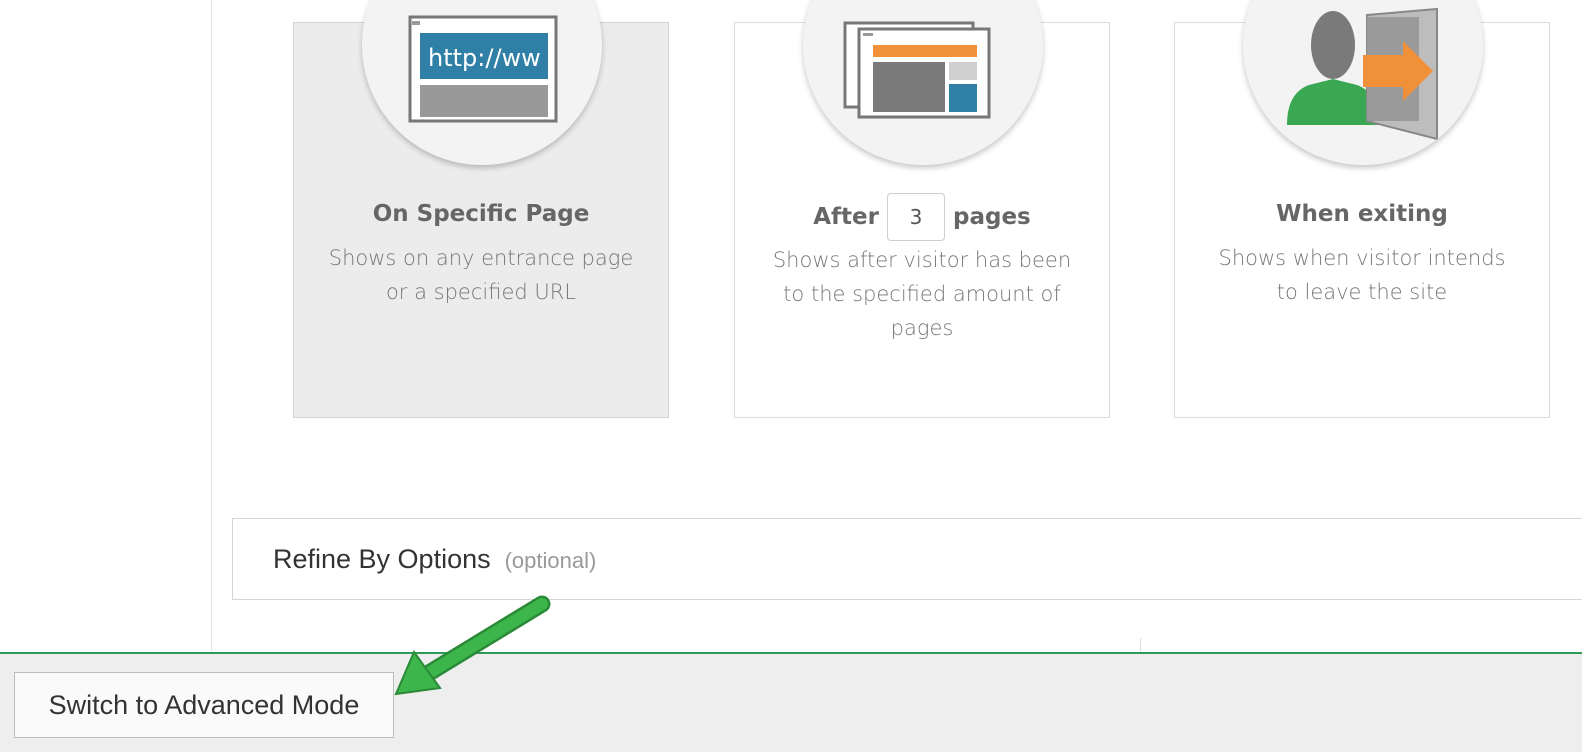 This screenshot has height=752, width=1582. I want to click on card-title-row: After pages, so click(922, 217).